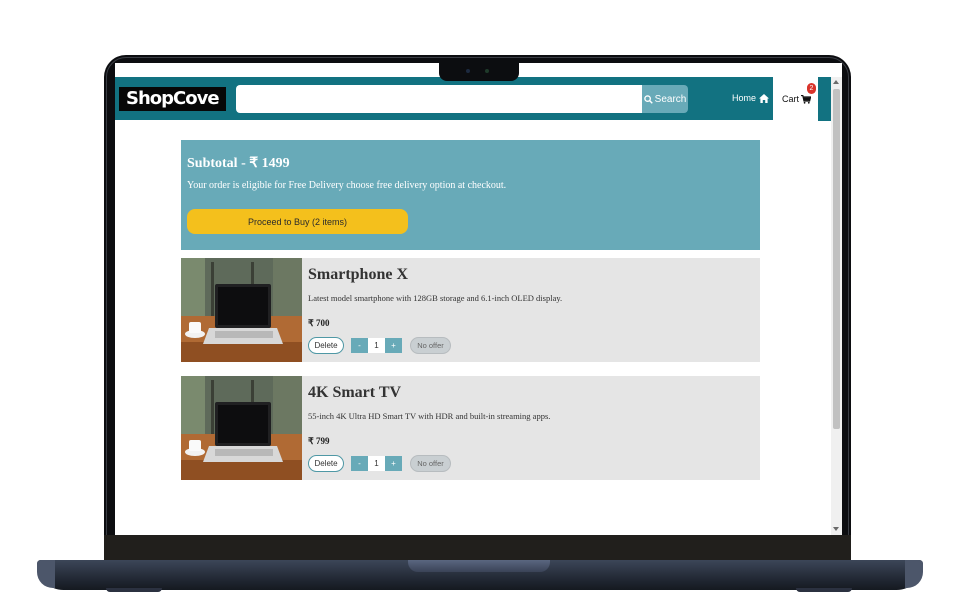 This screenshot has width=960, height=595. I want to click on scrollbar-thumb, so click(836, 259).